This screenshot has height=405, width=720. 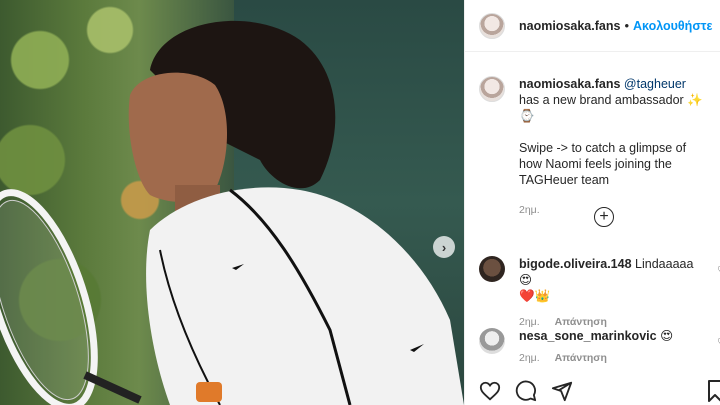 I want to click on heart-icon, so click(x=490, y=391).